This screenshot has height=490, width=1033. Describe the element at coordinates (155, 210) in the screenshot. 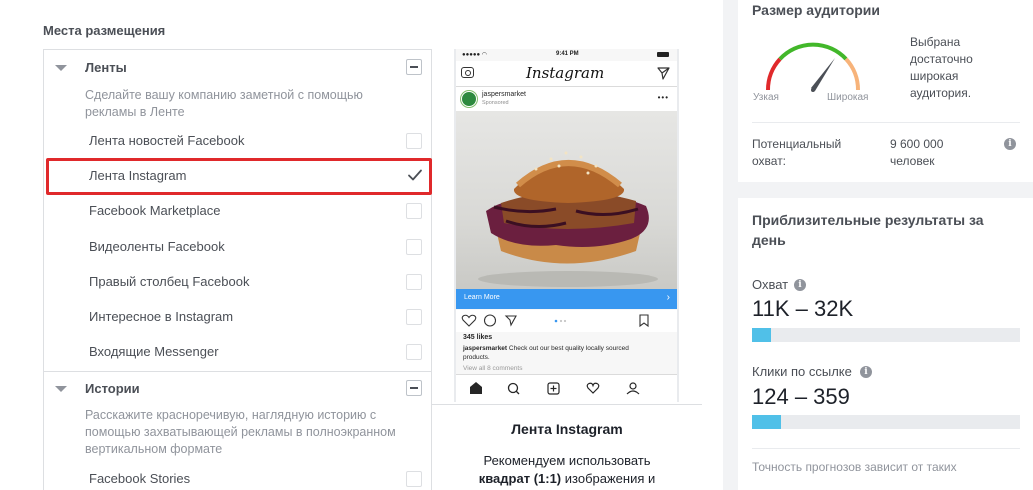

I see `placement-label: Facebook Marketplace` at that location.